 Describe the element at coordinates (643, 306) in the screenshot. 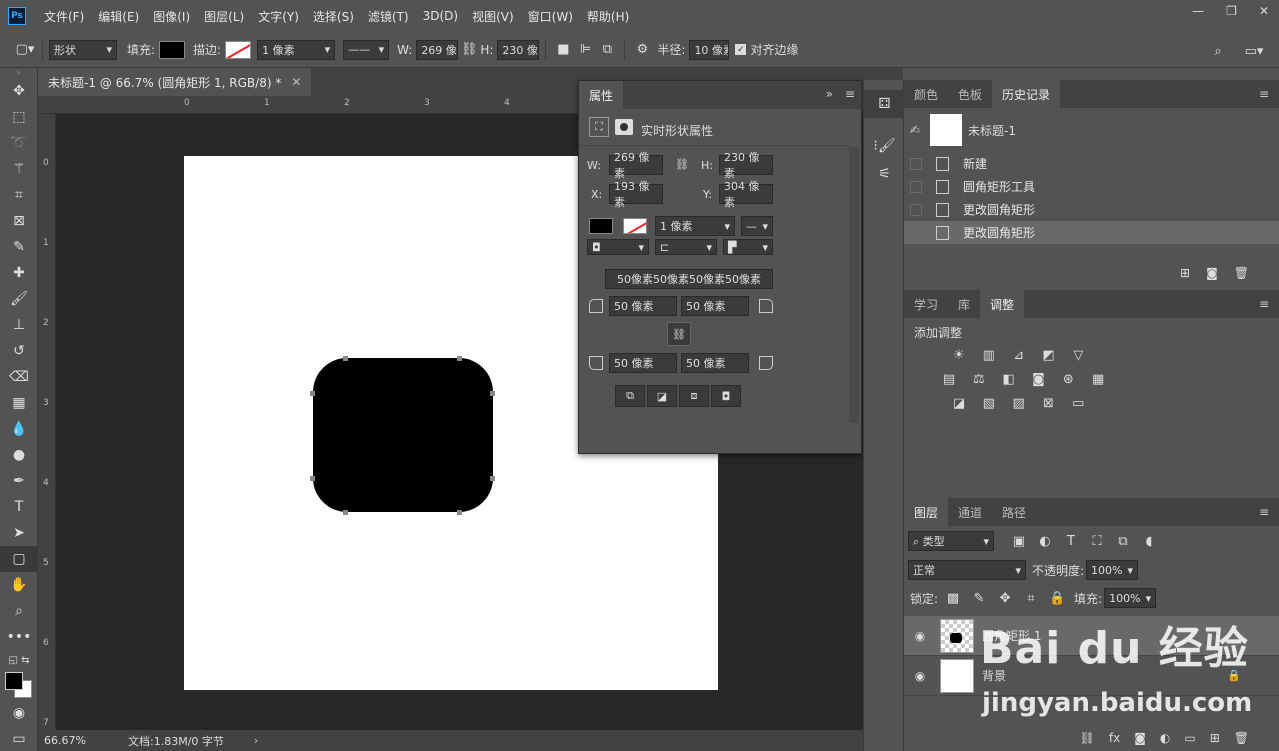

I see `corner-tl-field: 50 像素` at that location.